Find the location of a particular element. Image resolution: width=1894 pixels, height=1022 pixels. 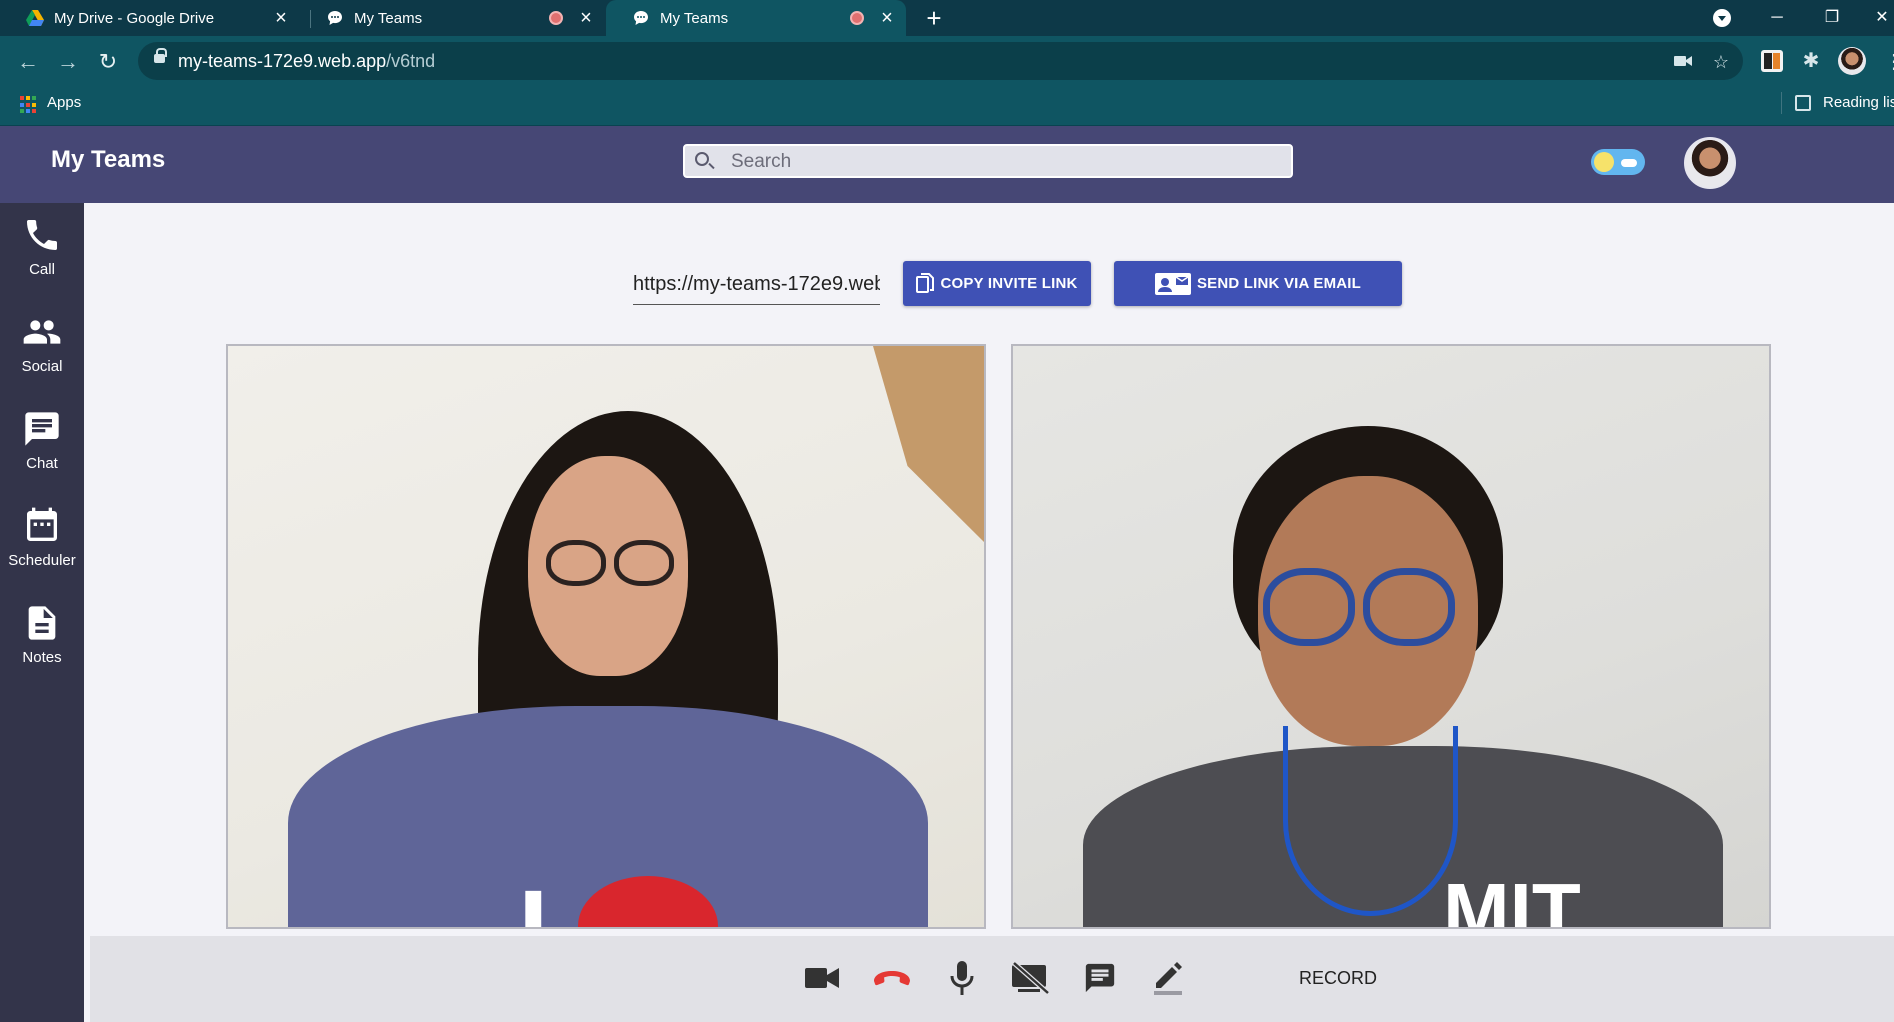

sidebar-item-label: Call is located at coordinates (42, 269).